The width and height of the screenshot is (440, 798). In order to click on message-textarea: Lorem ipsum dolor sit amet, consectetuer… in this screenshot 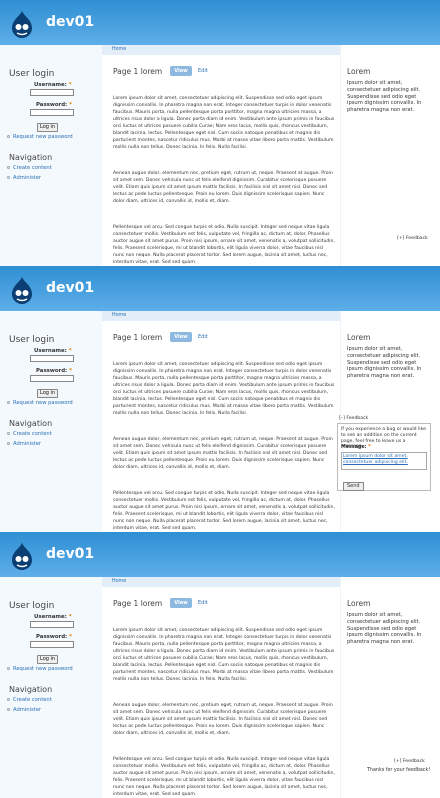, I will do `click(384, 461)`.